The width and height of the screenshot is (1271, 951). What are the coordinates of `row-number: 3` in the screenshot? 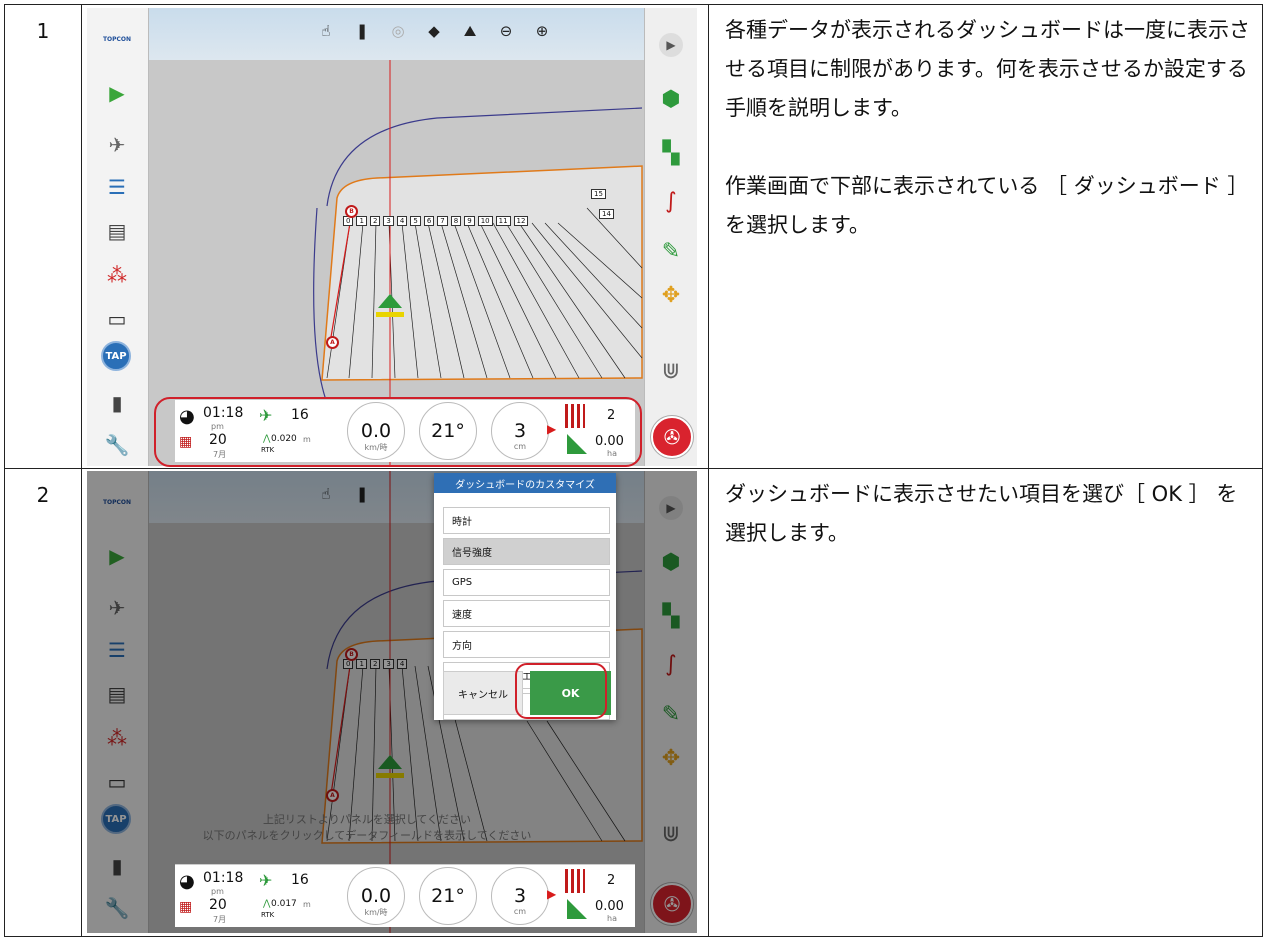 It's located at (388, 221).